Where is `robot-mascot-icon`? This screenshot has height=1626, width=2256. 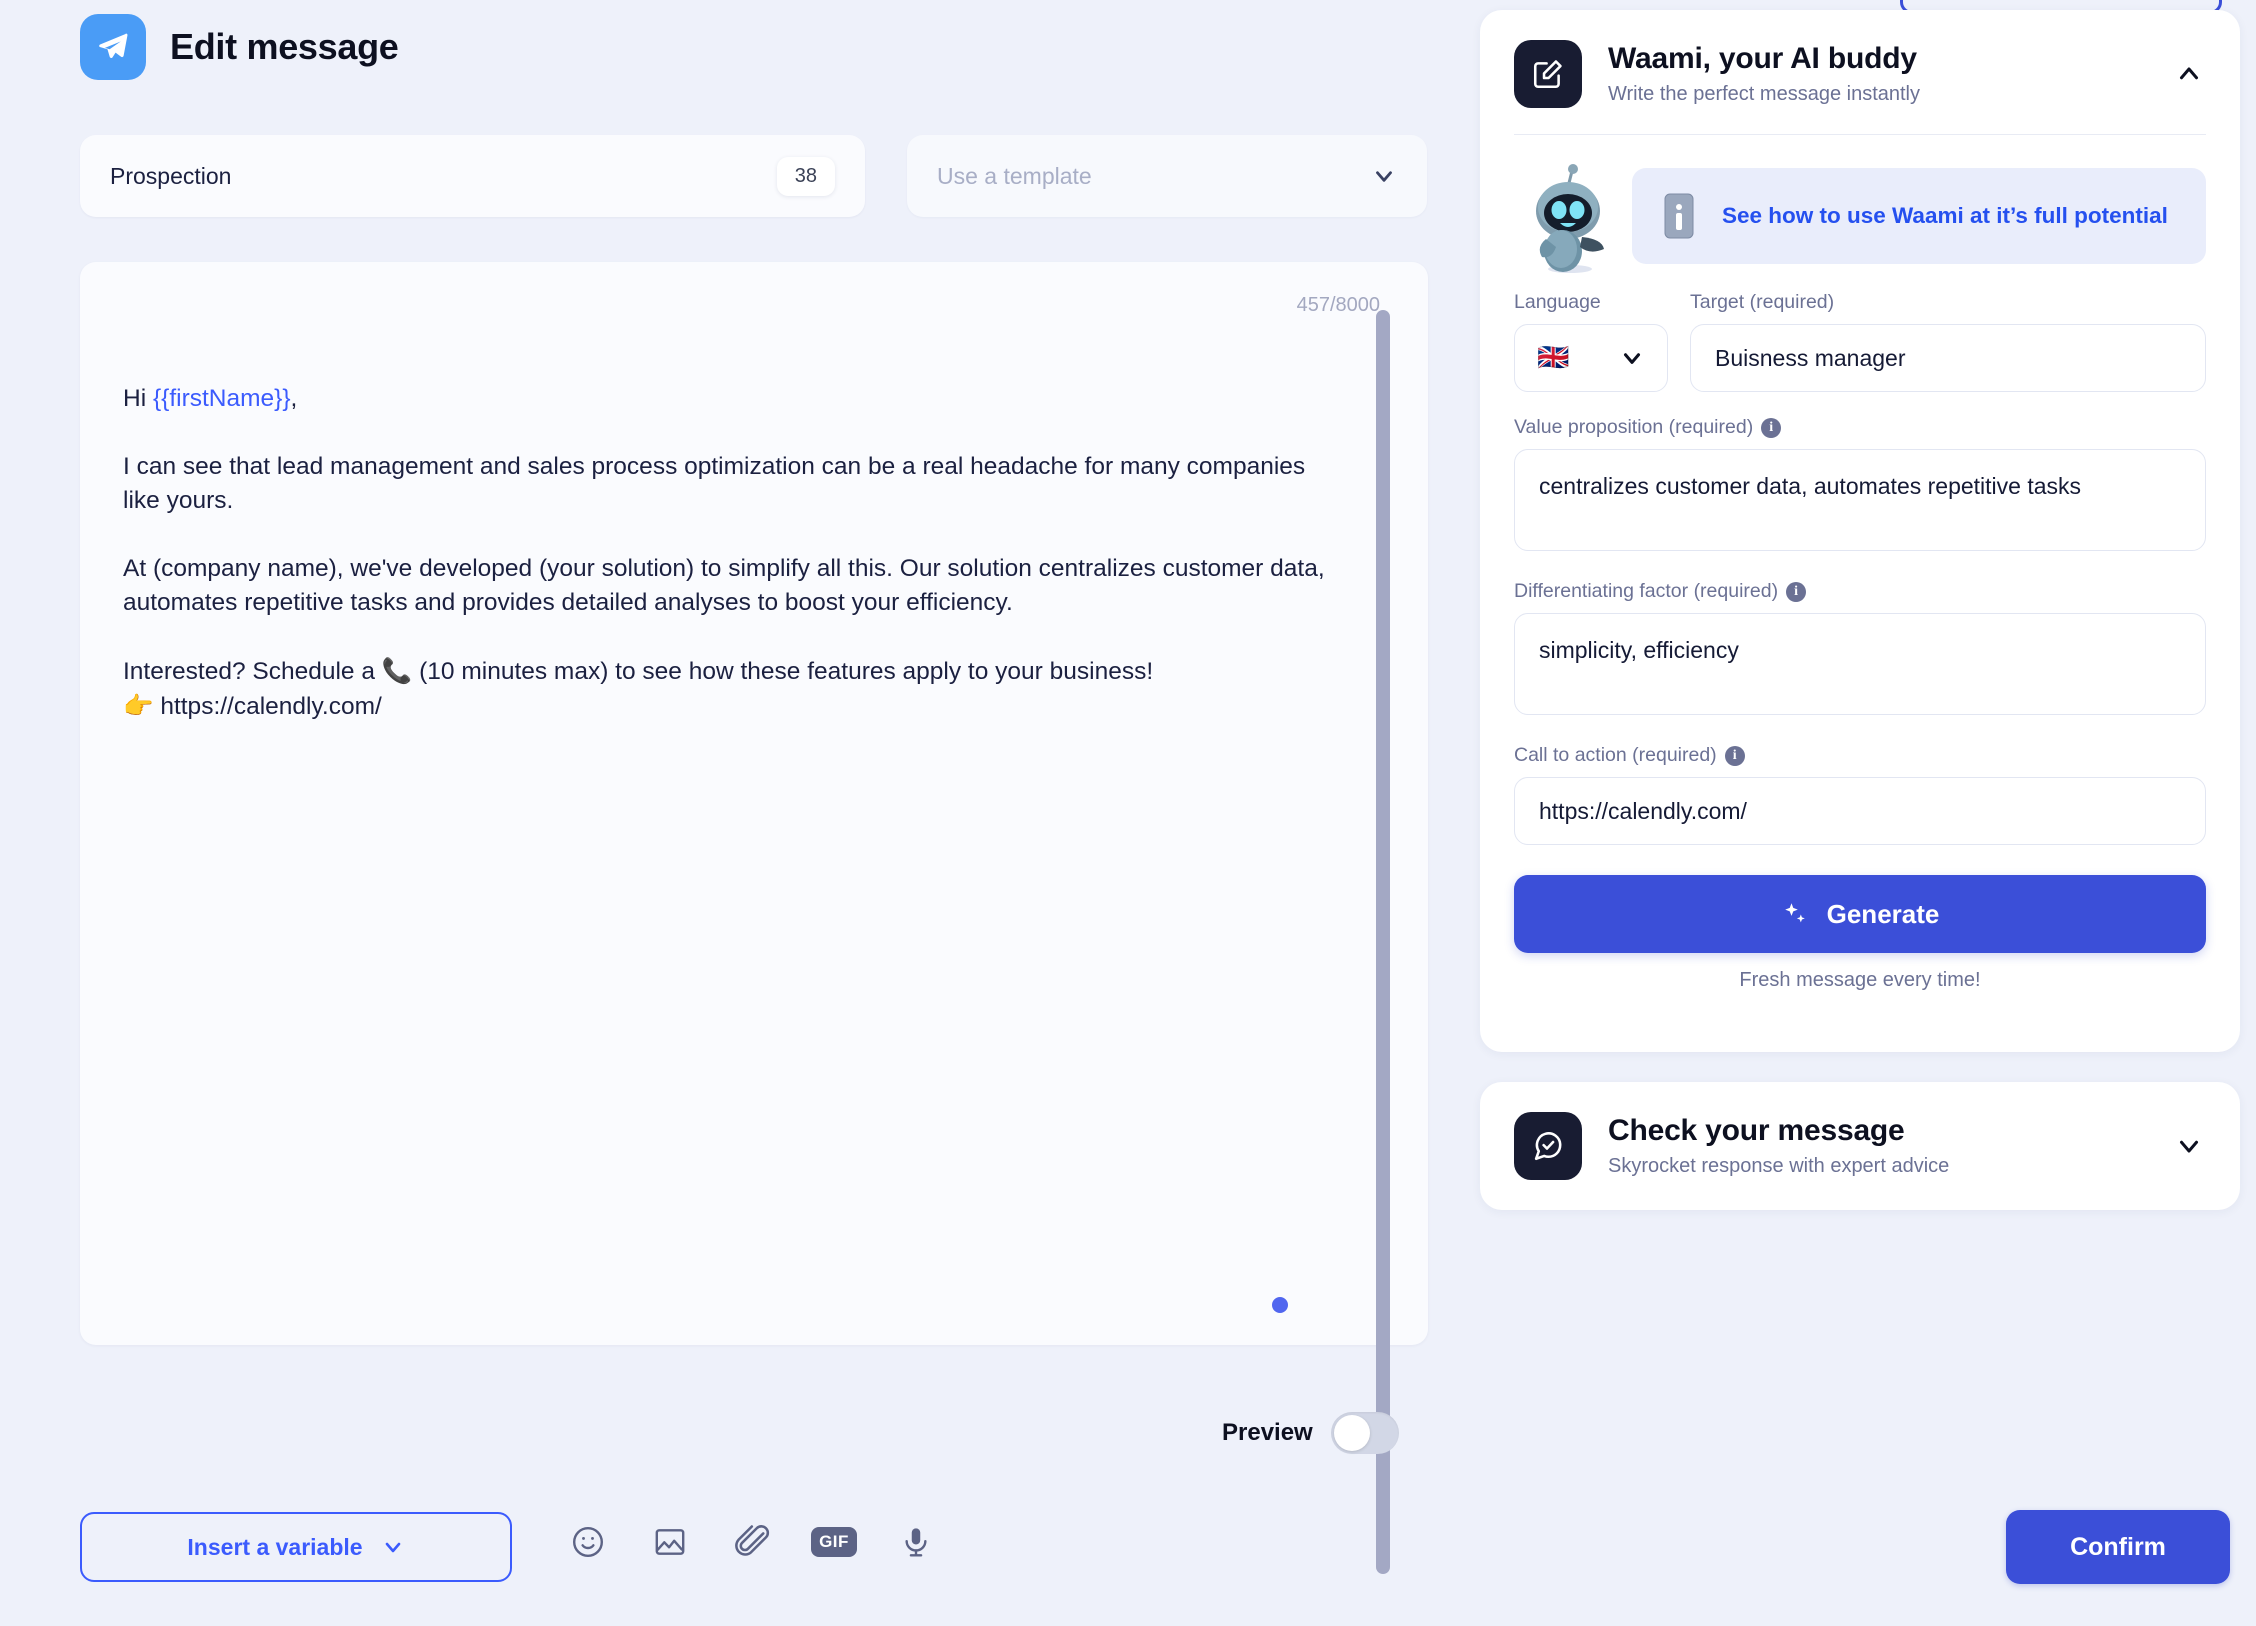 robot-mascot-icon is located at coordinates (1568, 216).